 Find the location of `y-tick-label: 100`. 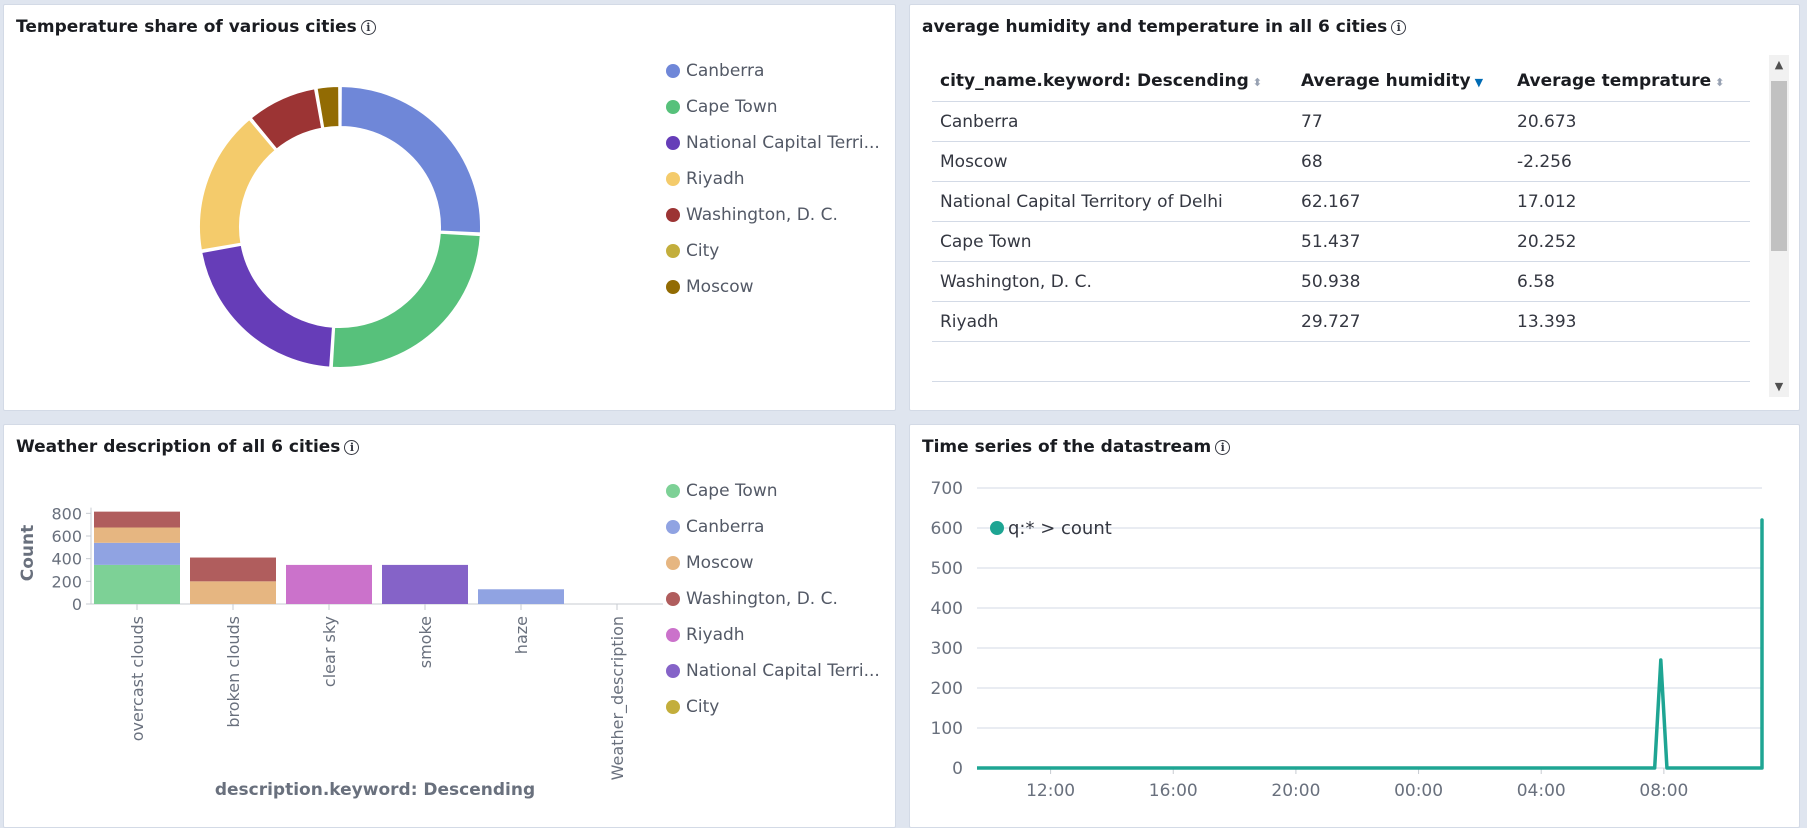

y-tick-label: 100 is located at coordinates (947, 729).